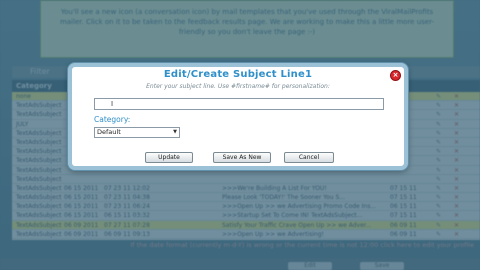  What do you see at coordinates (169, 157) in the screenshot?
I see `update-button: Update` at bounding box center [169, 157].